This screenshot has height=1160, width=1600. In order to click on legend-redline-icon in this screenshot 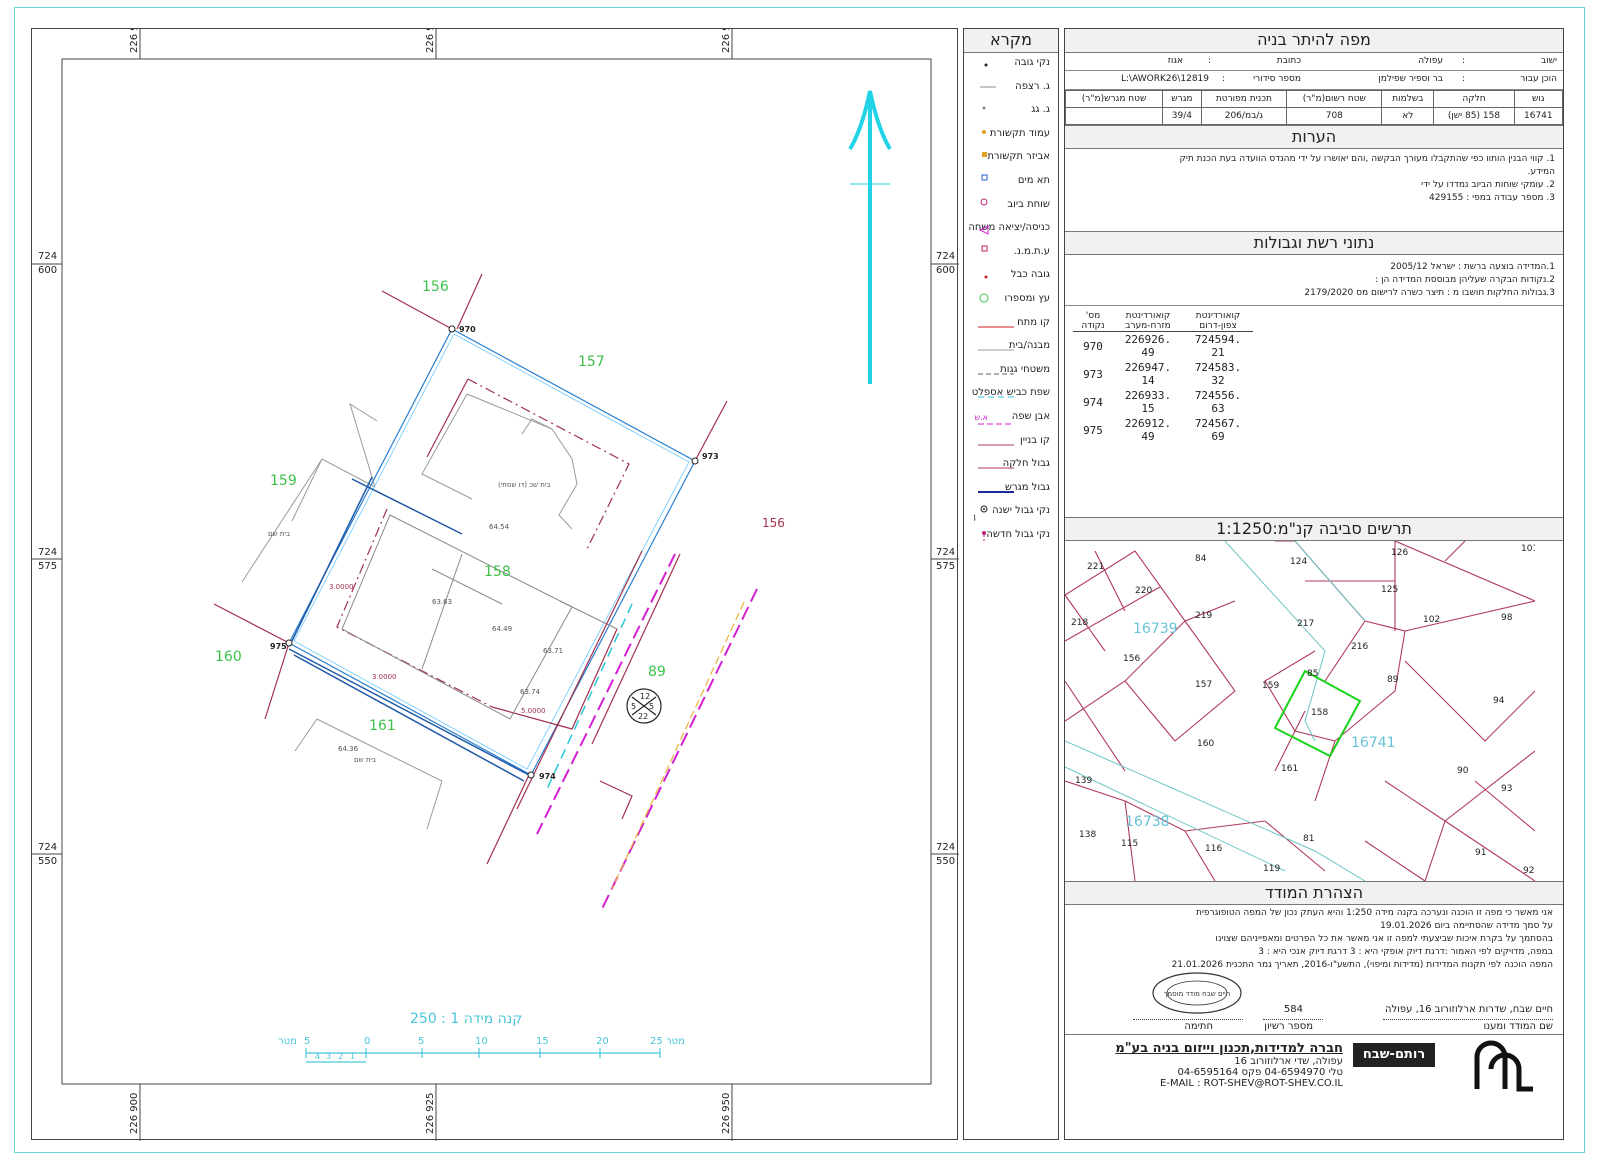, I will do `click(996, 327)`.